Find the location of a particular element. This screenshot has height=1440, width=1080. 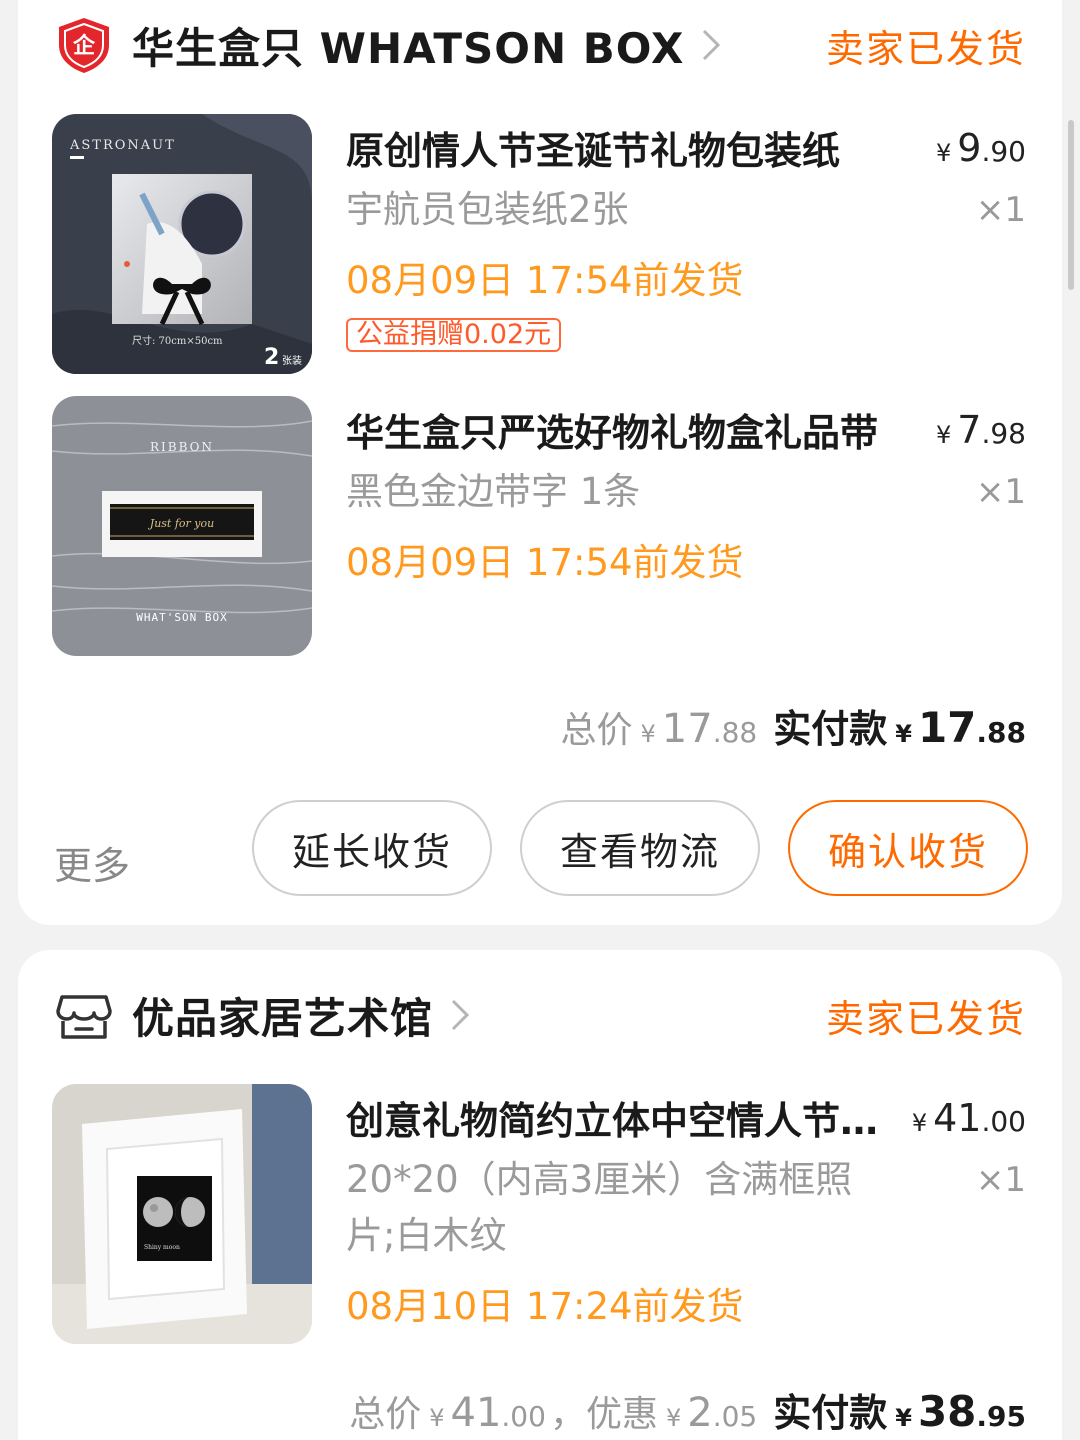

product-price: ¥41.00 is located at coordinates (968, 1118).